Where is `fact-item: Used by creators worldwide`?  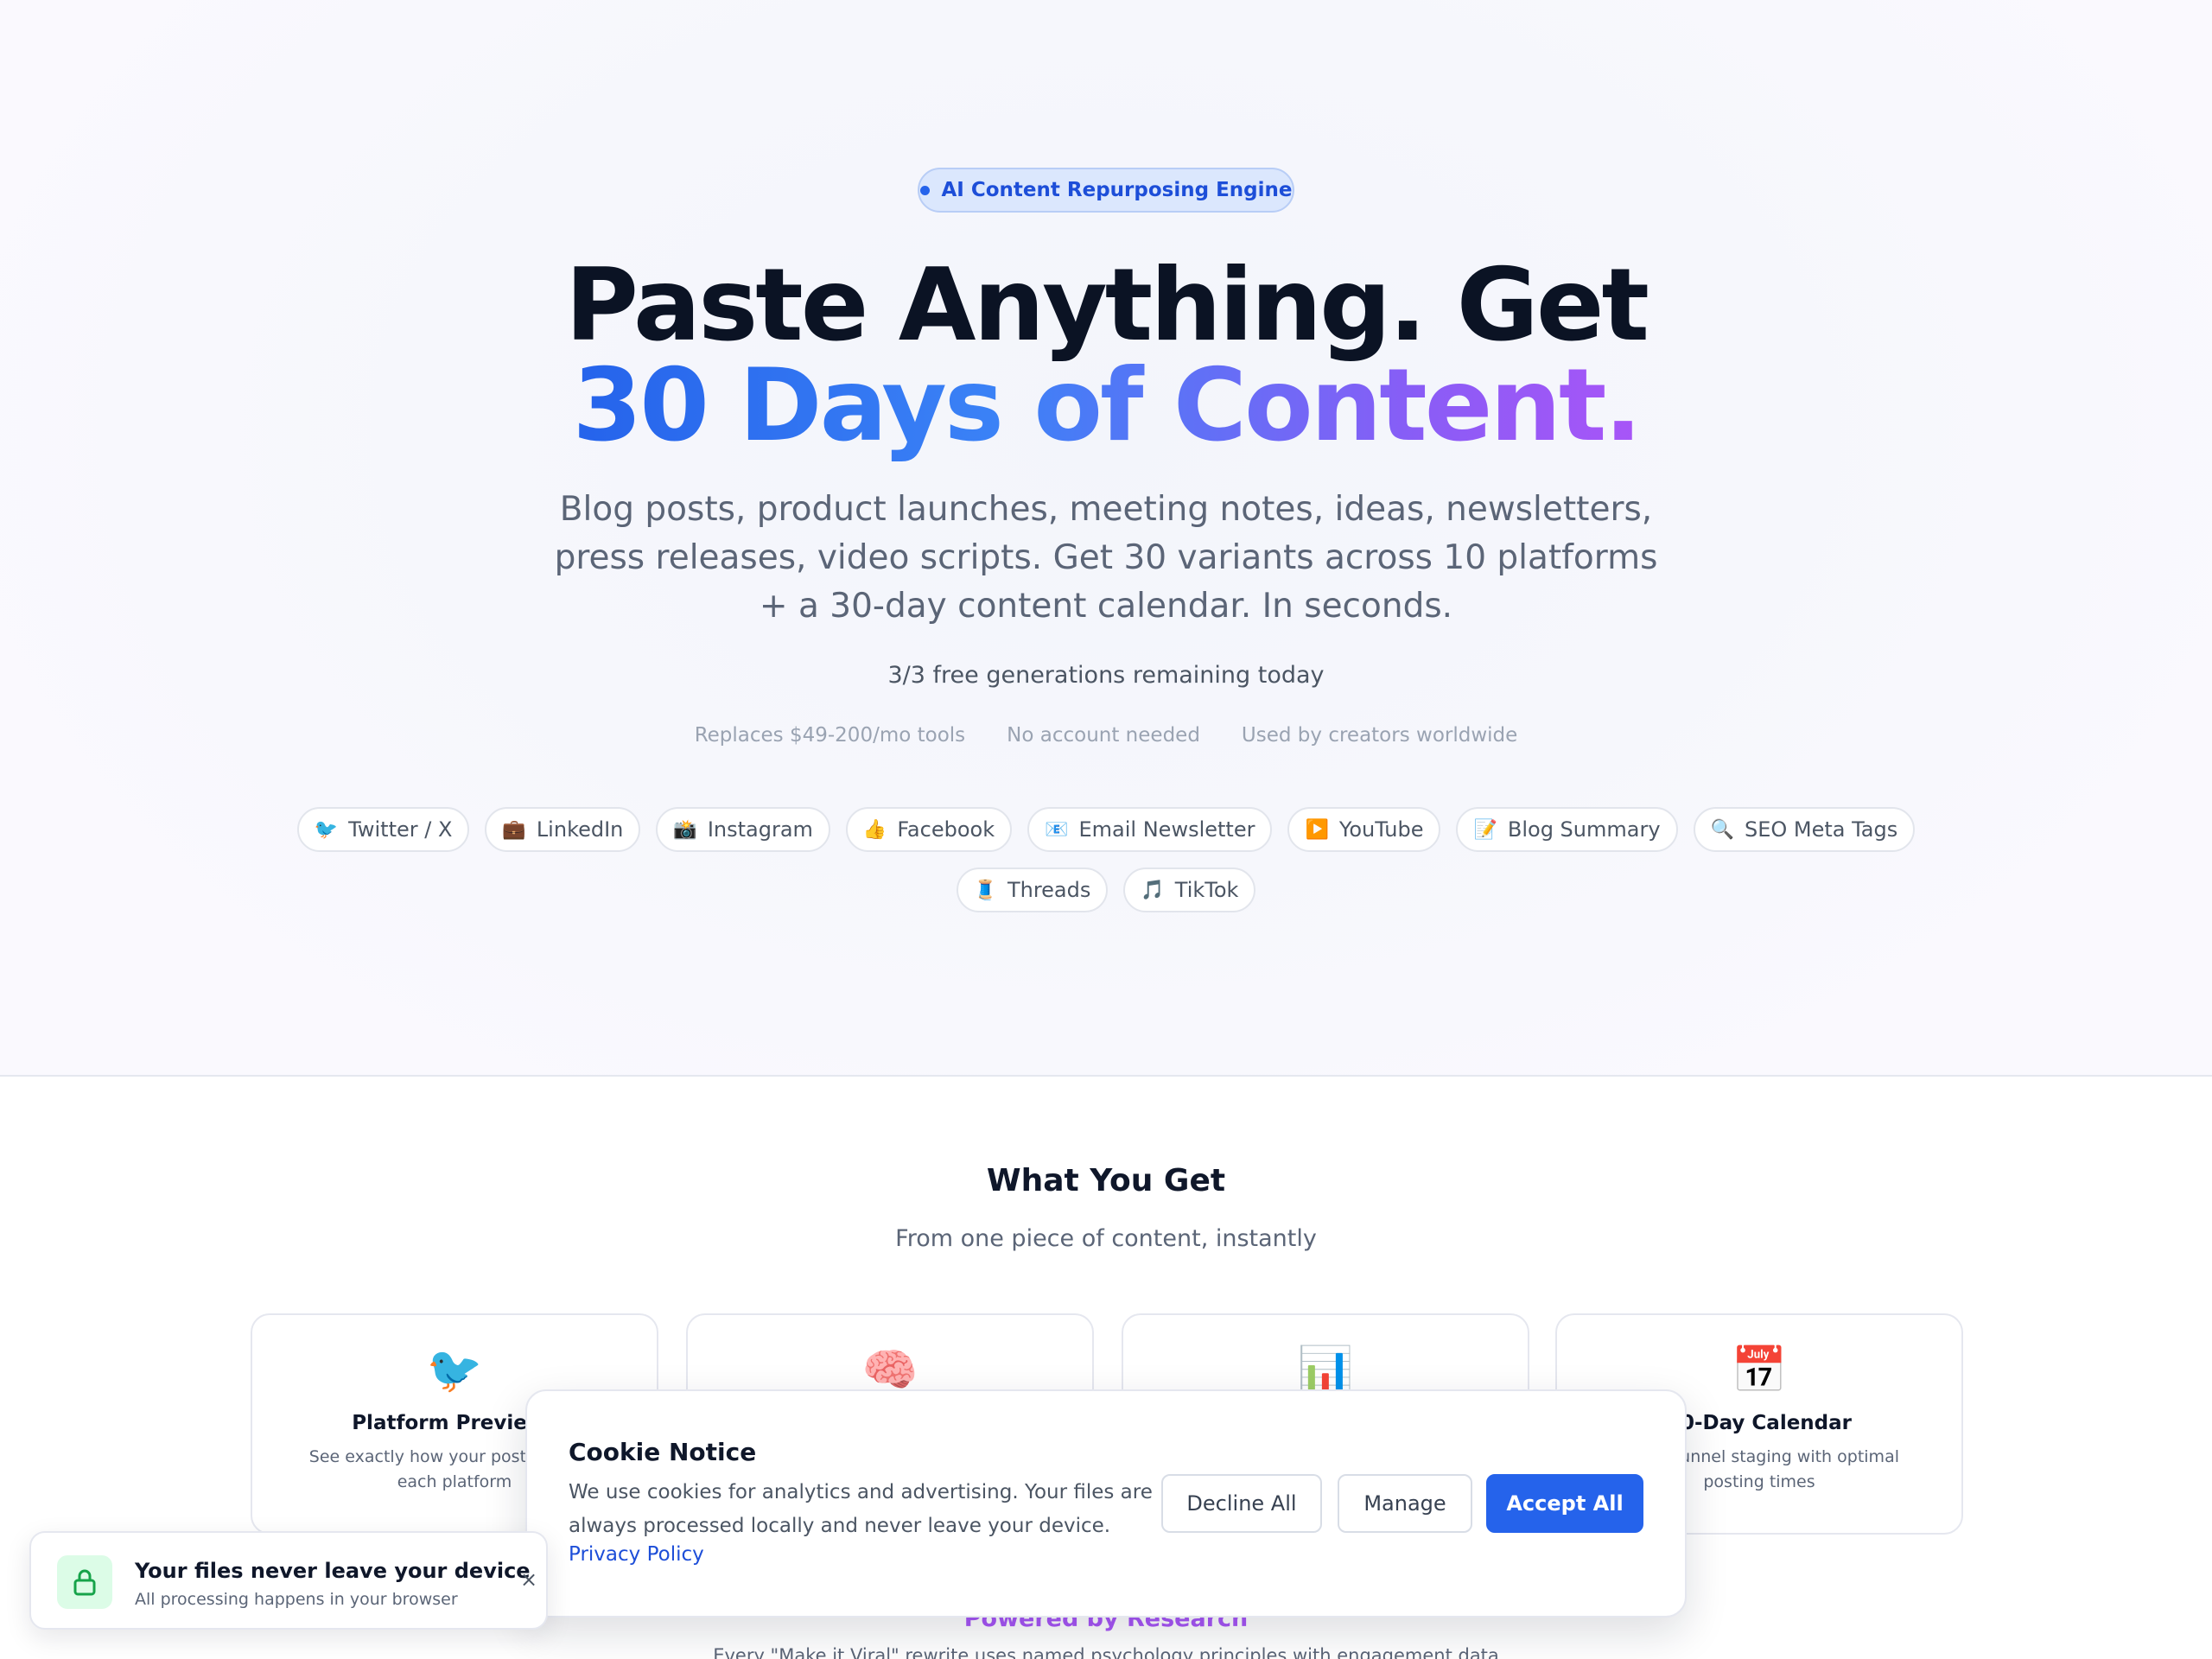 fact-item: Used by creators worldwide is located at coordinates (1379, 735).